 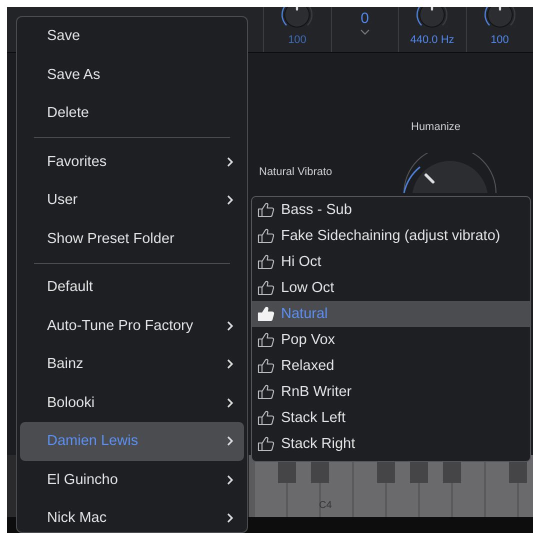 What do you see at coordinates (132, 161) in the screenshot?
I see `submenu-item: Favorites` at bounding box center [132, 161].